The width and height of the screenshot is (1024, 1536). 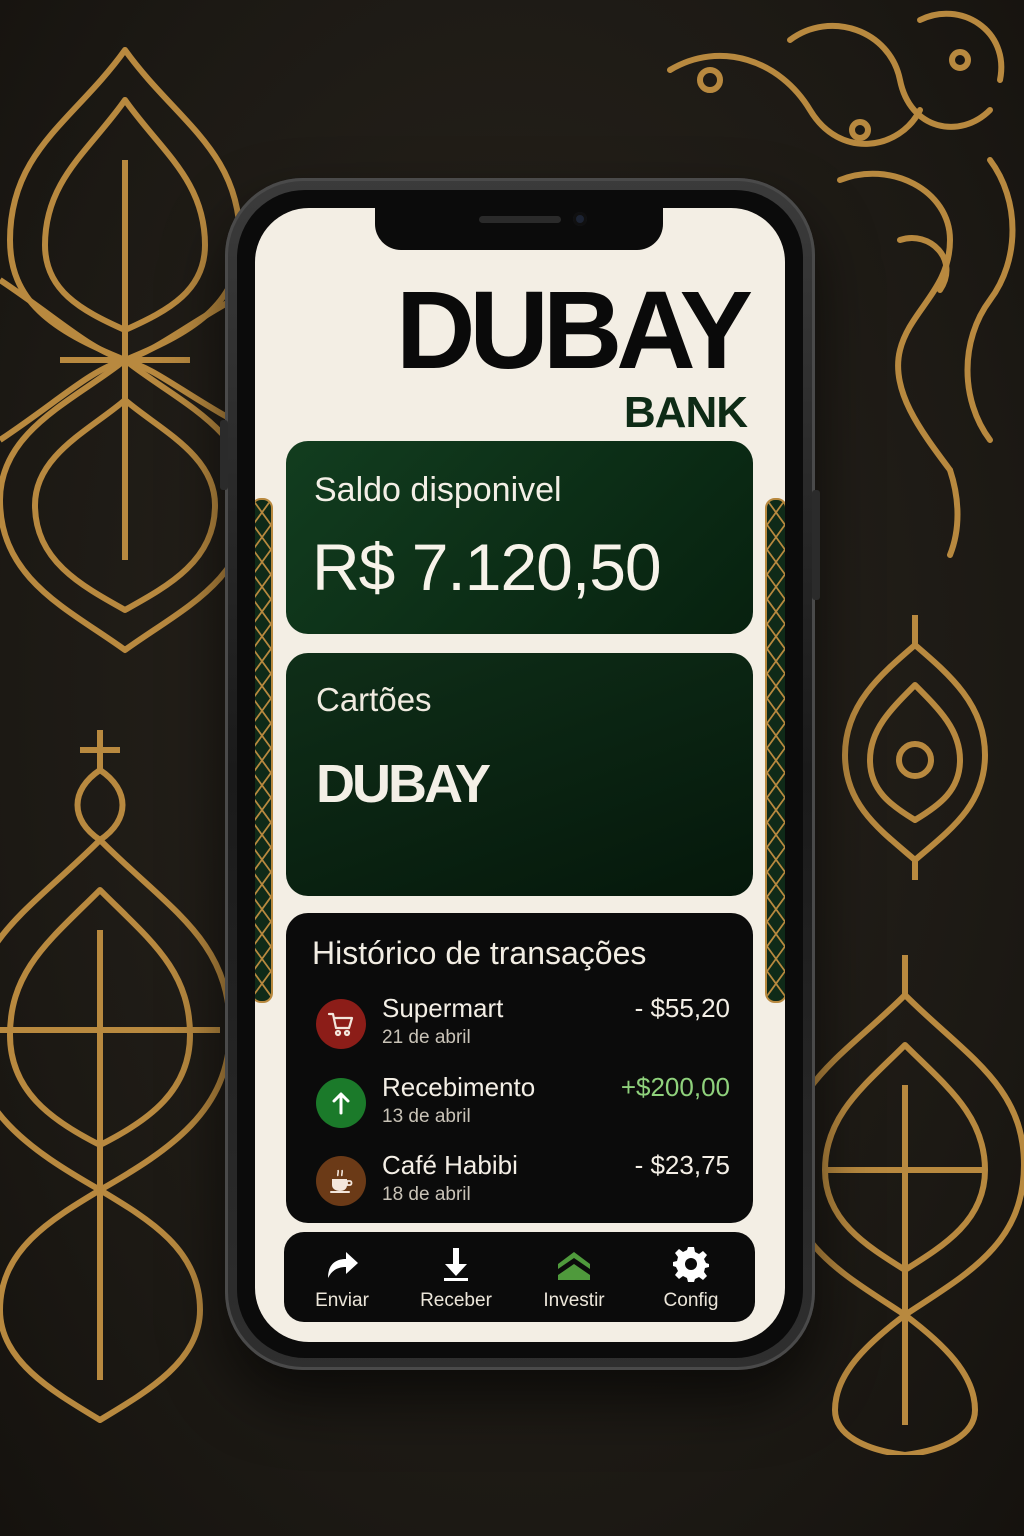 What do you see at coordinates (459, 1087) in the screenshot?
I see `transaction-name: Recebimento` at bounding box center [459, 1087].